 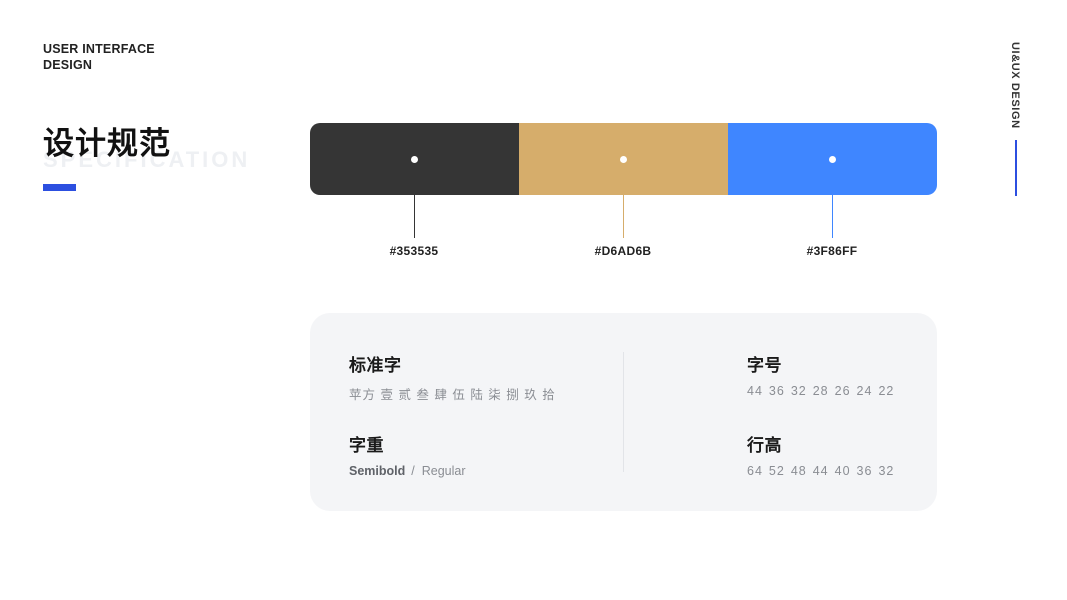 What do you see at coordinates (68, 65) in the screenshot?
I see `brand-line-2: DESIGN` at bounding box center [68, 65].